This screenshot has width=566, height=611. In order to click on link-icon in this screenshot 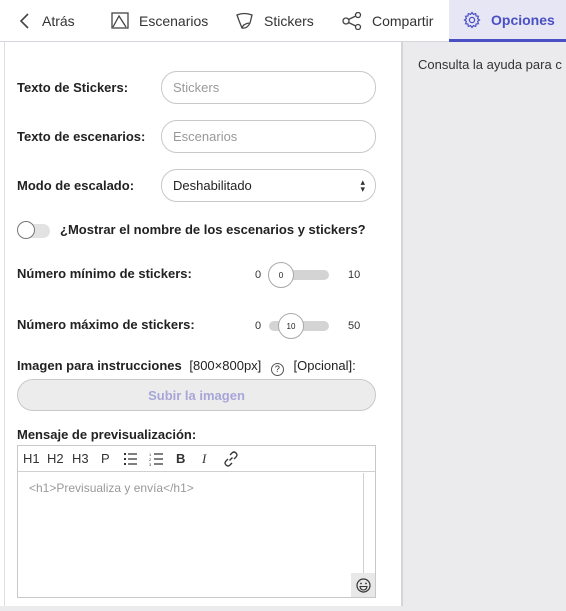, I will do `click(231, 460)`.